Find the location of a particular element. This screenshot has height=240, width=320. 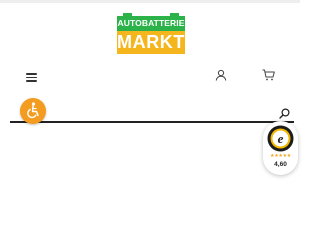

search-icon is located at coordinates (284, 112).